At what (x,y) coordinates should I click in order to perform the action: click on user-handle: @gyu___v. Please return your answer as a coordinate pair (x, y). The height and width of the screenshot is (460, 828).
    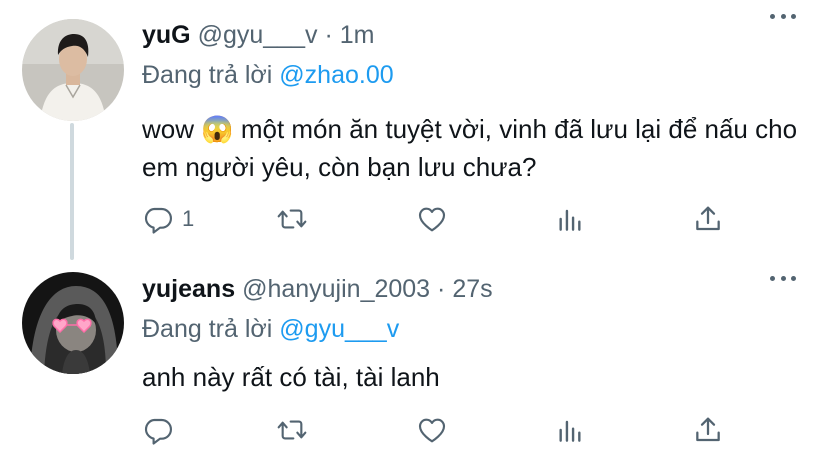
    Looking at the image, I should click on (258, 35).